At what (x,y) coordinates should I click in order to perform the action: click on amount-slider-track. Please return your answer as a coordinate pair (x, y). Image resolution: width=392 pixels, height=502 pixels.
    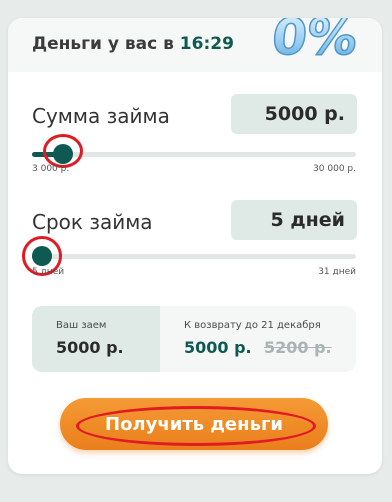
    Looking at the image, I should click on (194, 154).